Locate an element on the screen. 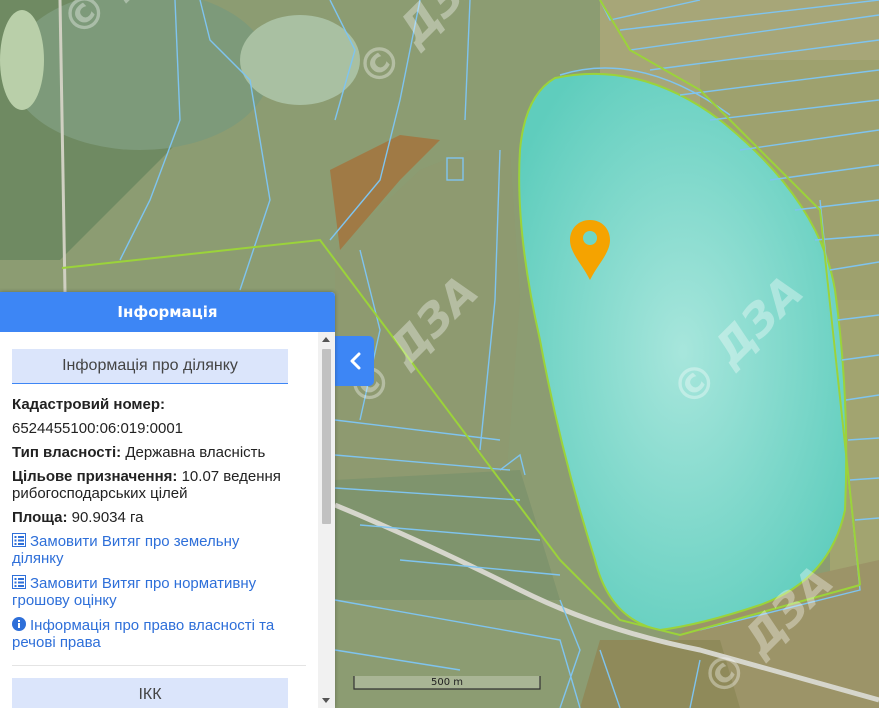 The image size is (879, 708). panel-title: Інформація is located at coordinates (167, 312).